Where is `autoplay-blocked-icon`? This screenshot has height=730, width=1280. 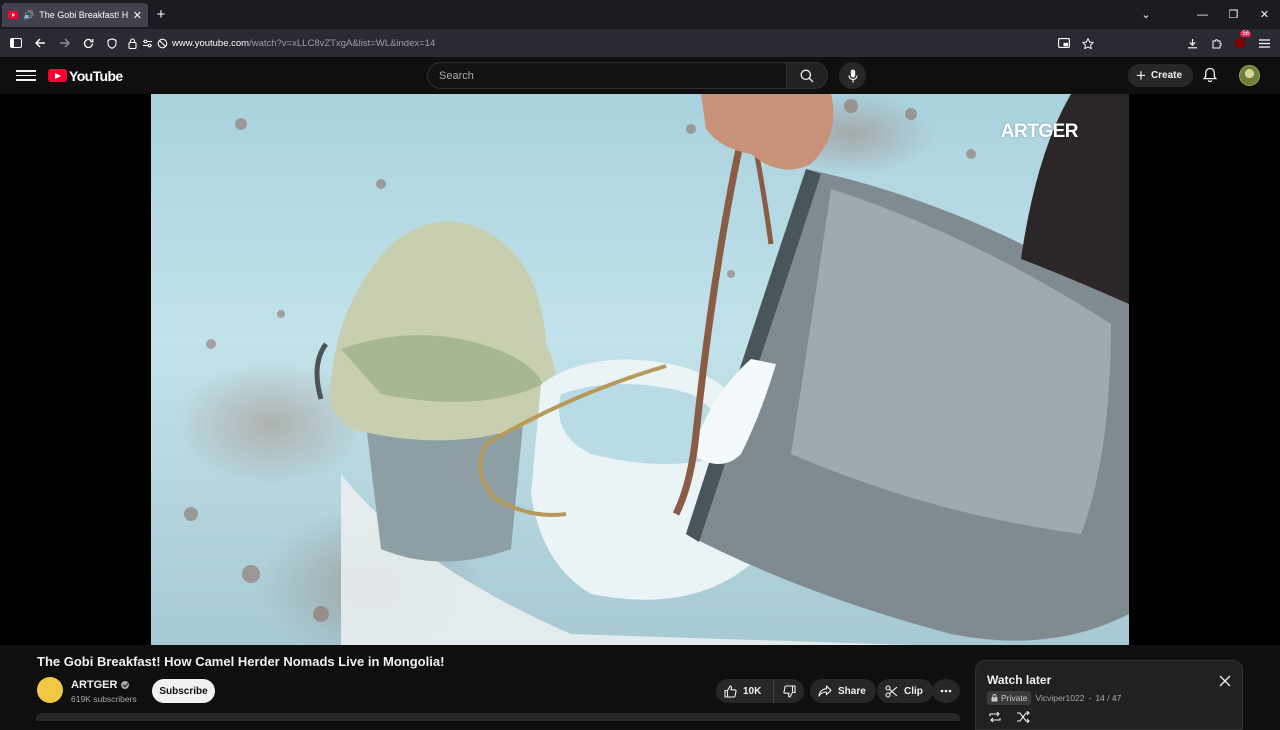
autoplay-blocked-icon is located at coordinates (162, 43).